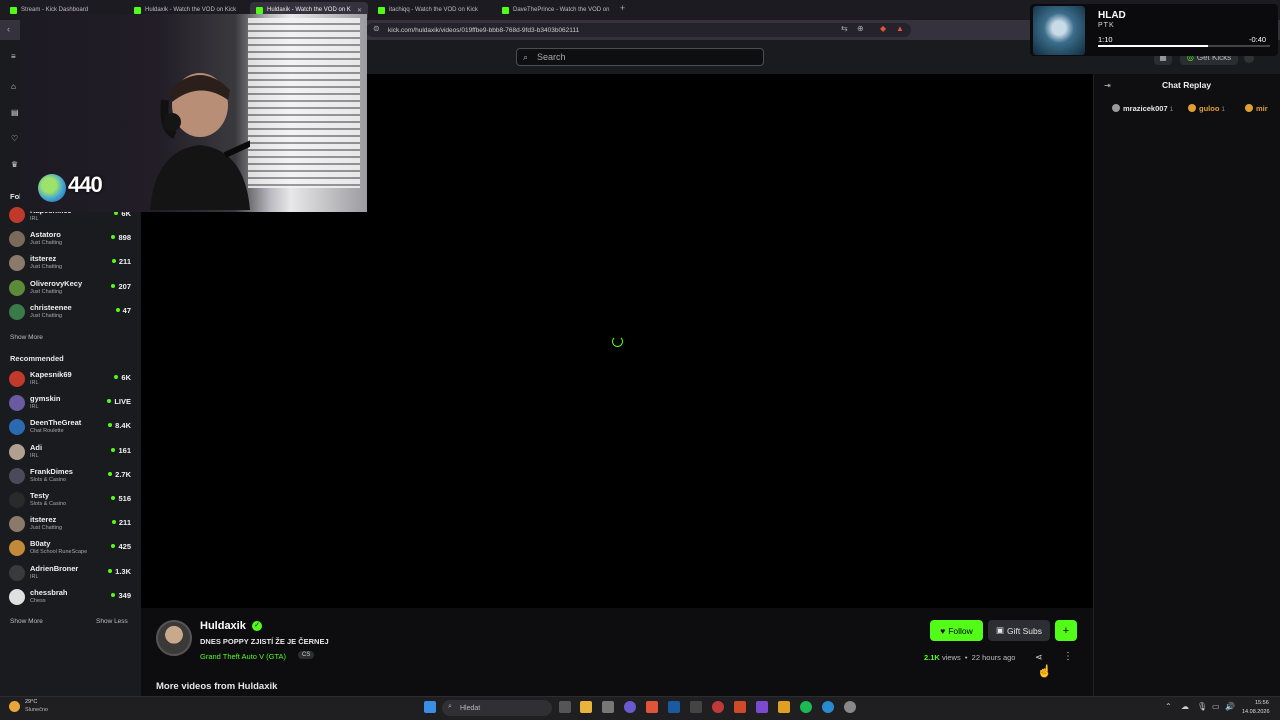  Describe the element at coordinates (1206, 108) in the screenshot. I see `chat-leaderboard-user: guloo 1` at that location.